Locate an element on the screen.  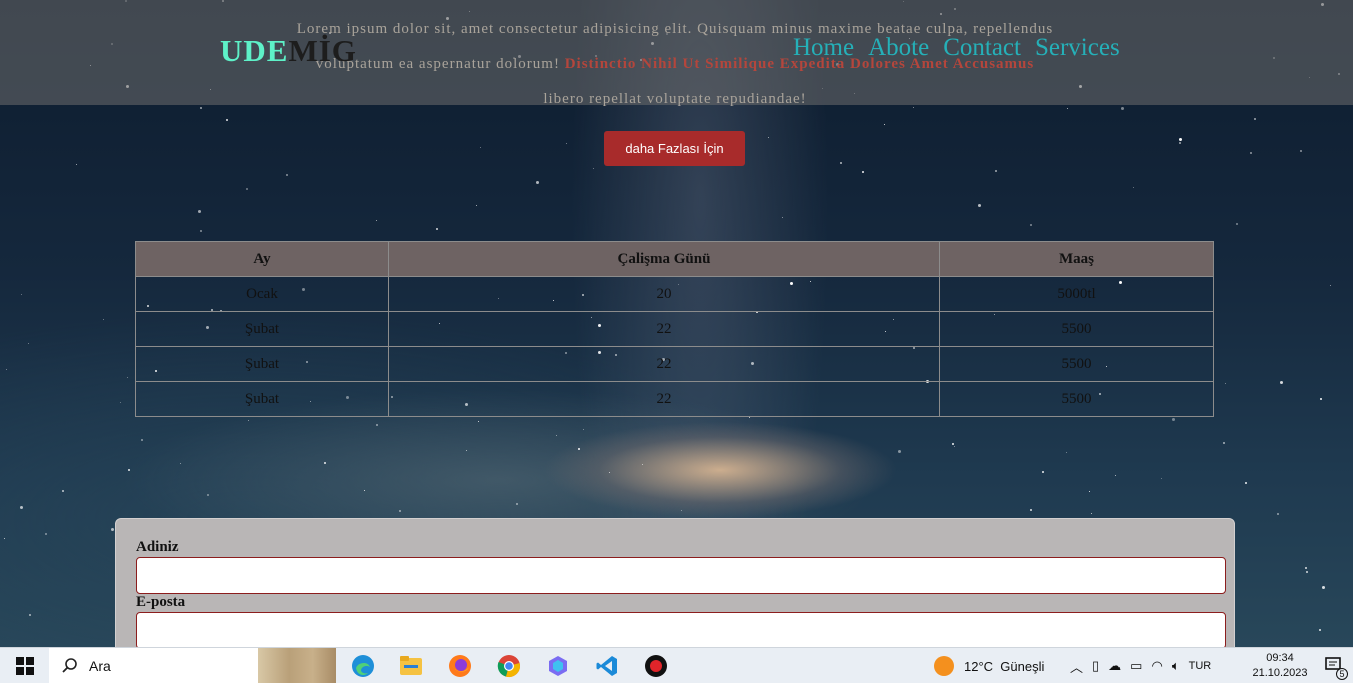
hero-line-3: libero repellat voluptate repudiandae! is located at coordinates (675, 99).